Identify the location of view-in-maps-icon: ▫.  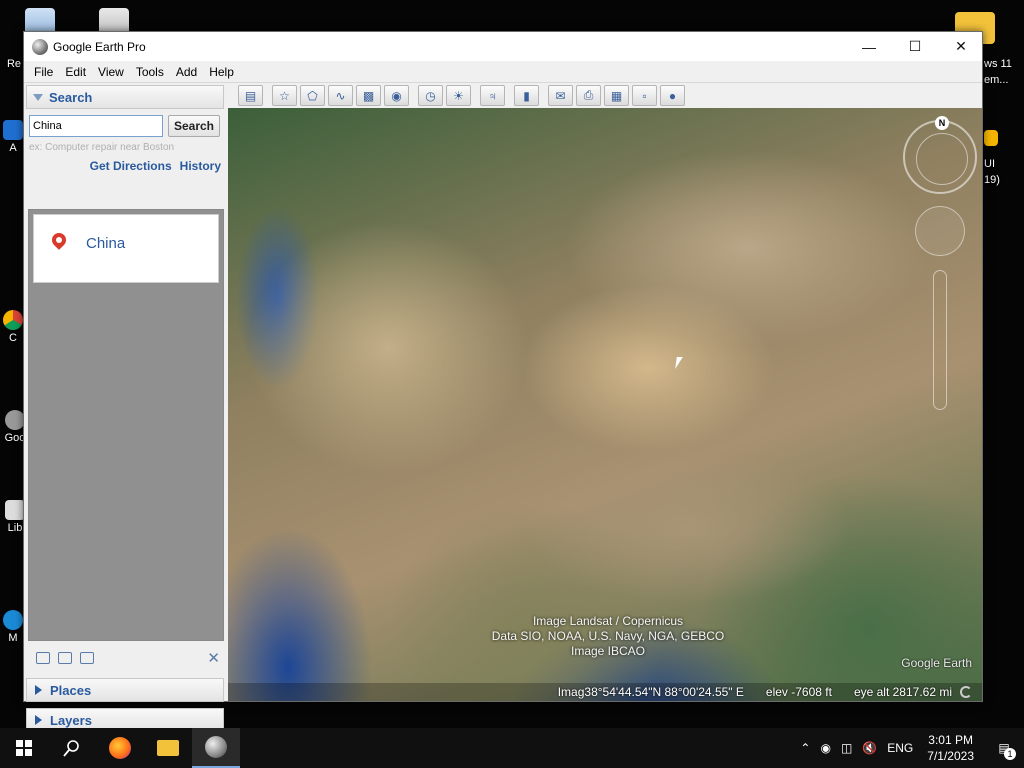
(644, 95).